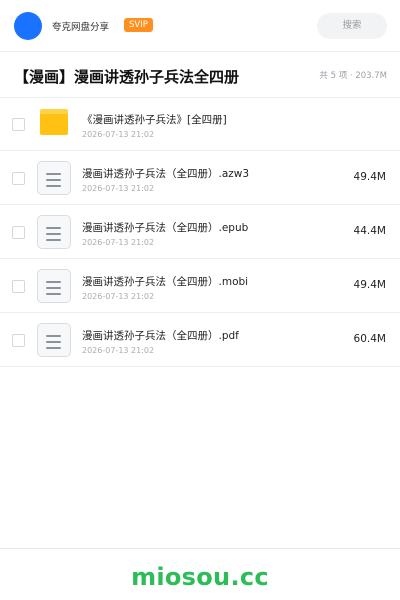 The height and width of the screenshot is (600, 400). Describe the element at coordinates (369, 231) in the screenshot. I see `file-size: 44.4M` at that location.